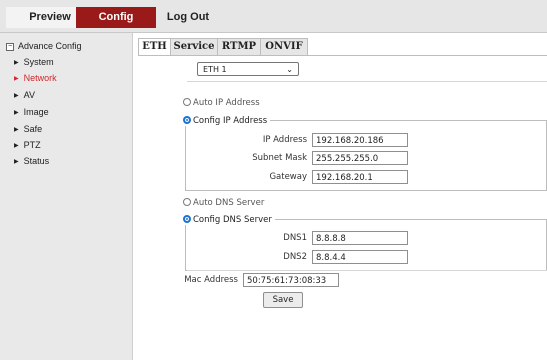 Image resolution: width=547 pixels, height=360 pixels. Describe the element at coordinates (116, 17) in the screenshot. I see `config-button: Config` at that location.